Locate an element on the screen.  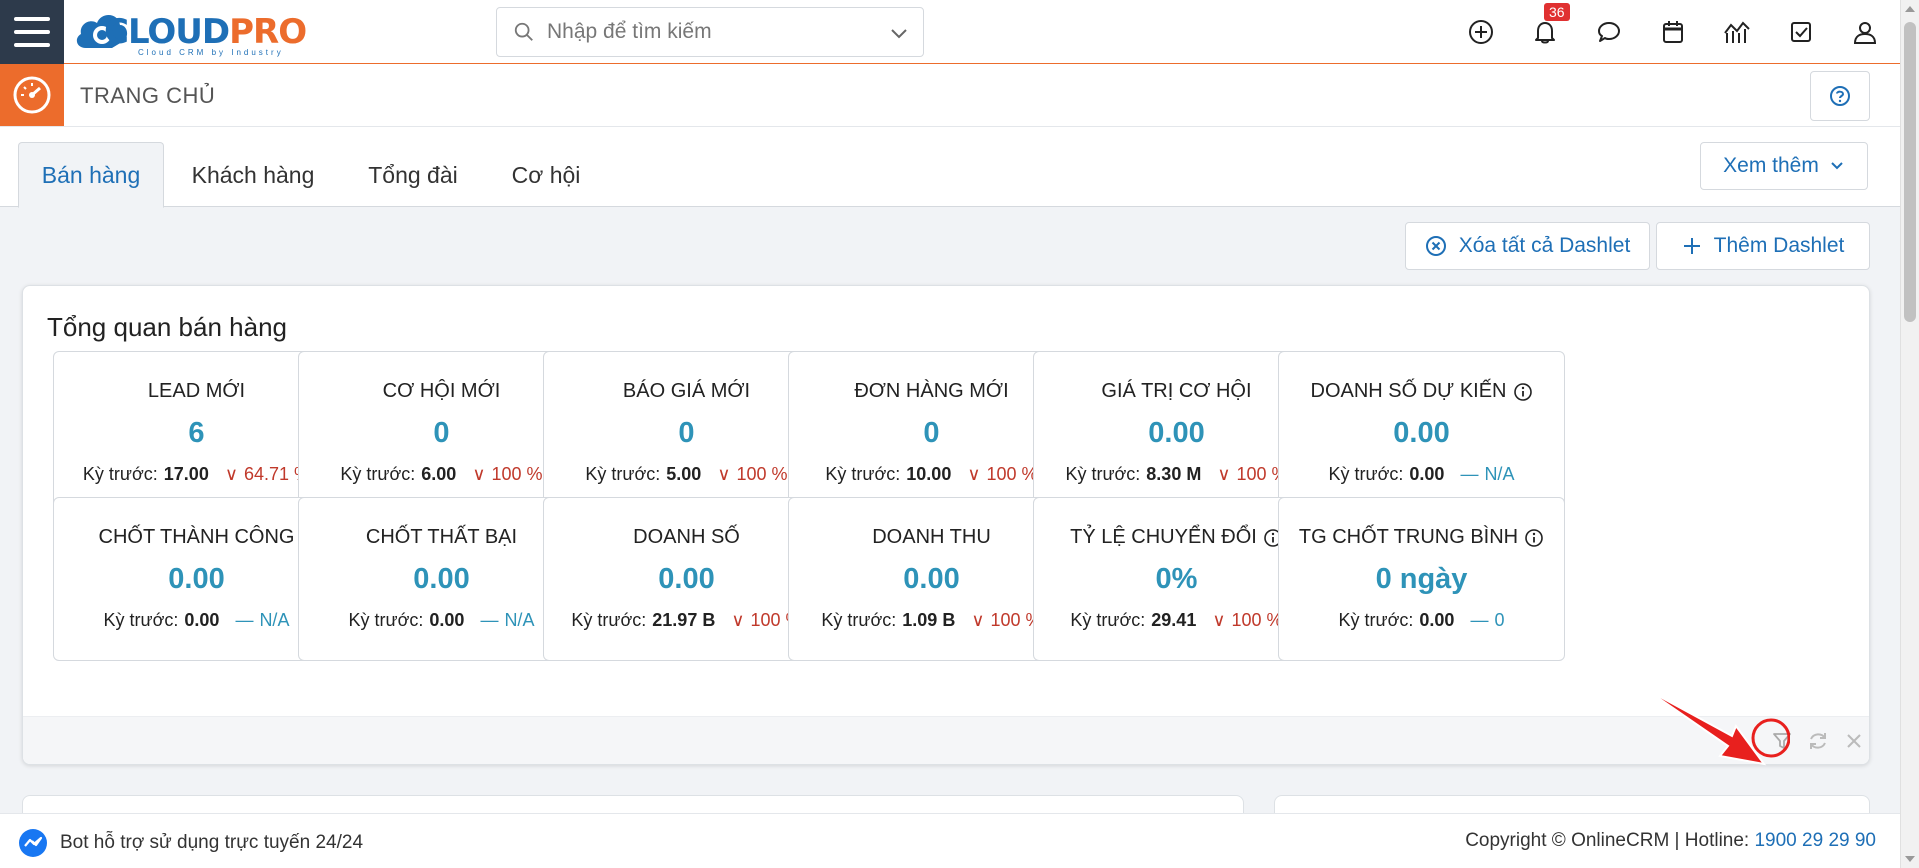
tab-khach-hang: Khách hàng is located at coordinates (253, 175).